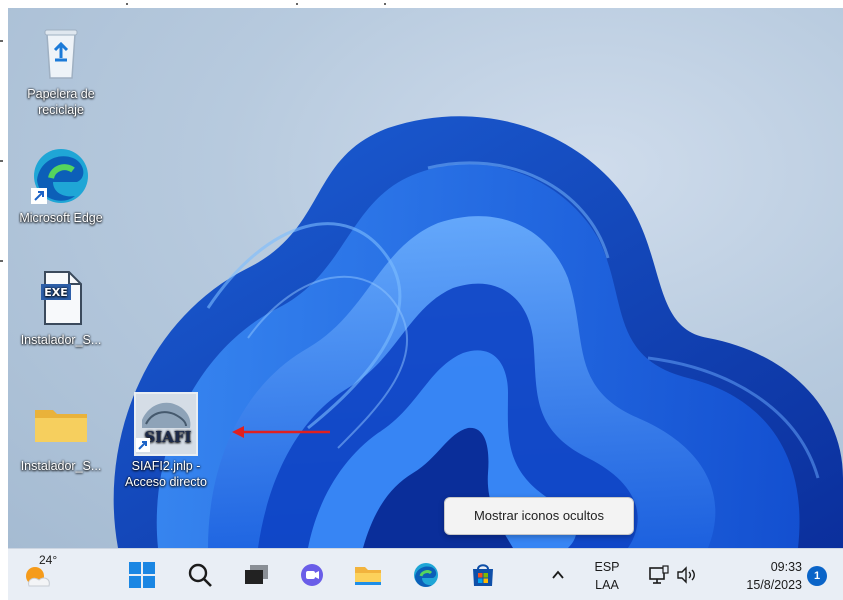  I want to click on network-icon, so click(659, 574).